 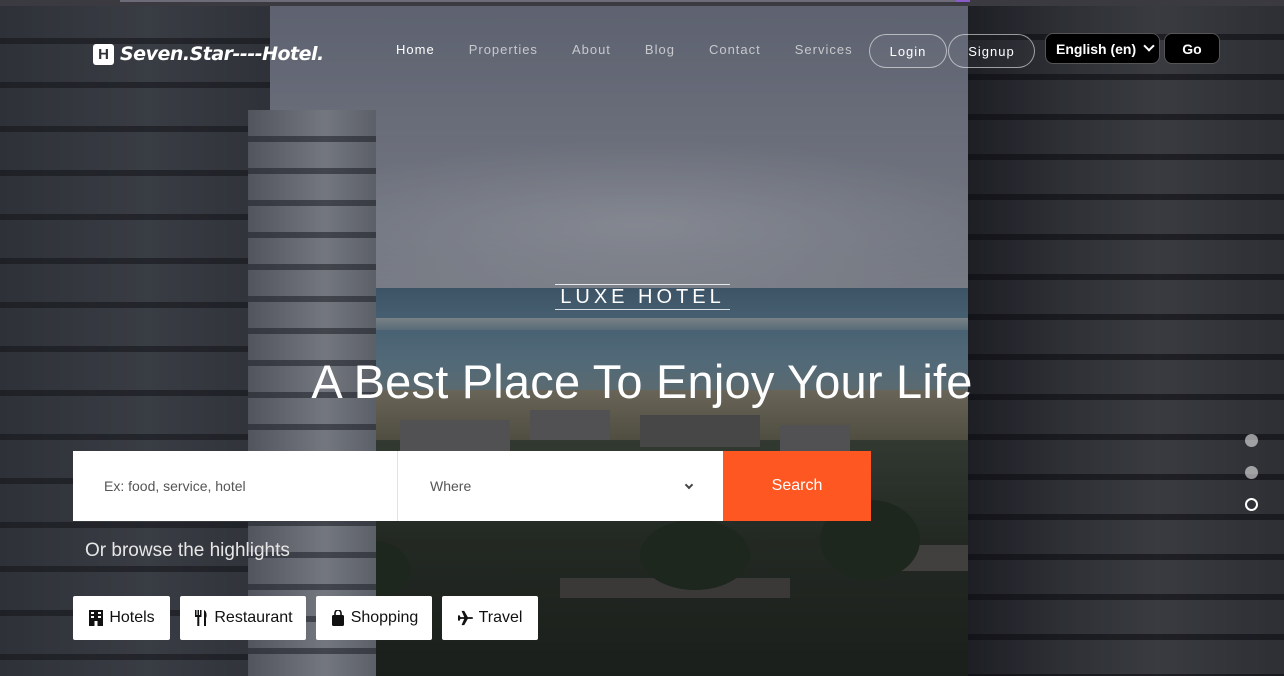 I want to click on carousel-dot-active, so click(x=1251, y=504).